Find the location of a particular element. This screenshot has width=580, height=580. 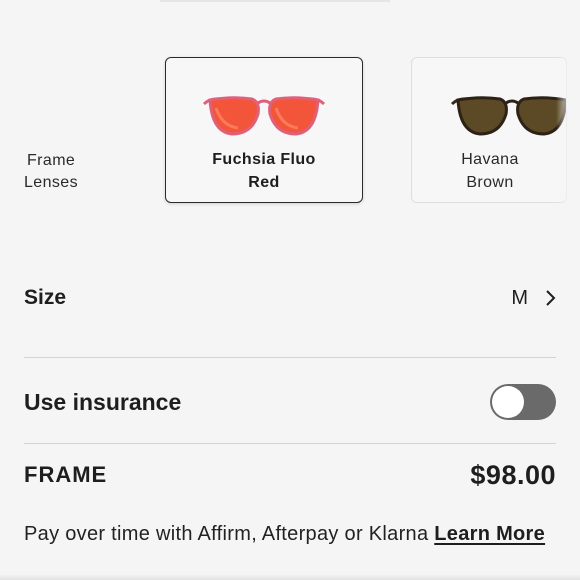

color-name-line2: Red is located at coordinates (264, 182).